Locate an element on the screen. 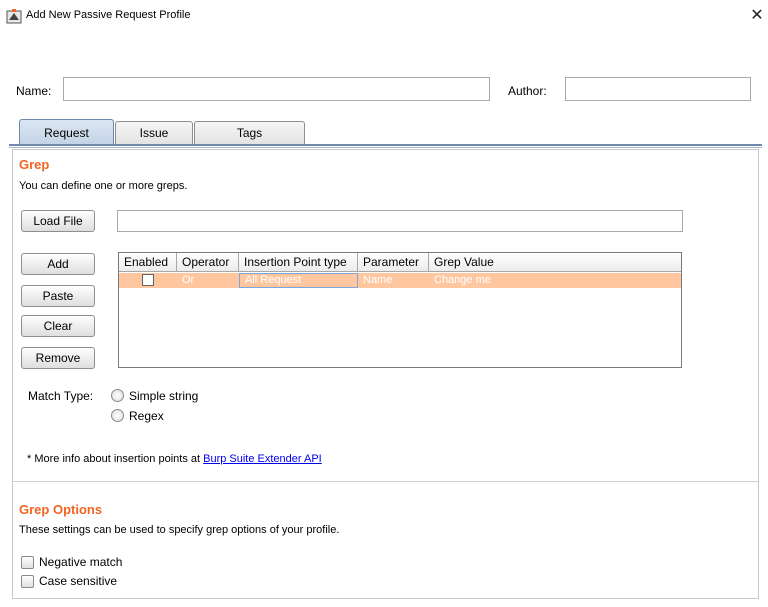  author-field is located at coordinates (658, 89).